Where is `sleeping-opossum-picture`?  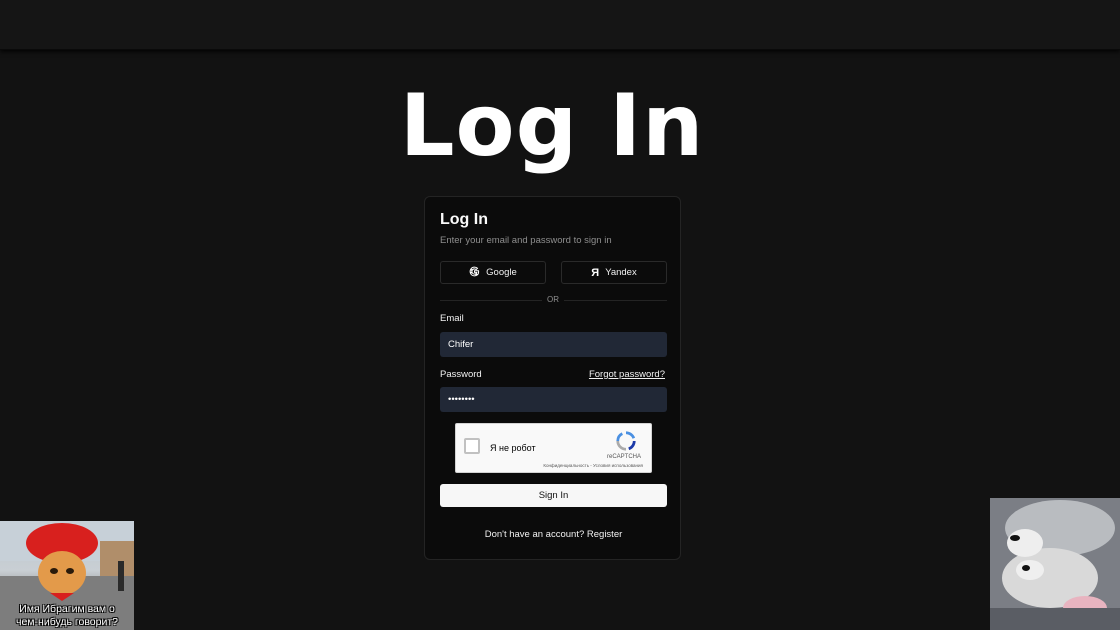
sleeping-opossum-picture is located at coordinates (1055, 564).